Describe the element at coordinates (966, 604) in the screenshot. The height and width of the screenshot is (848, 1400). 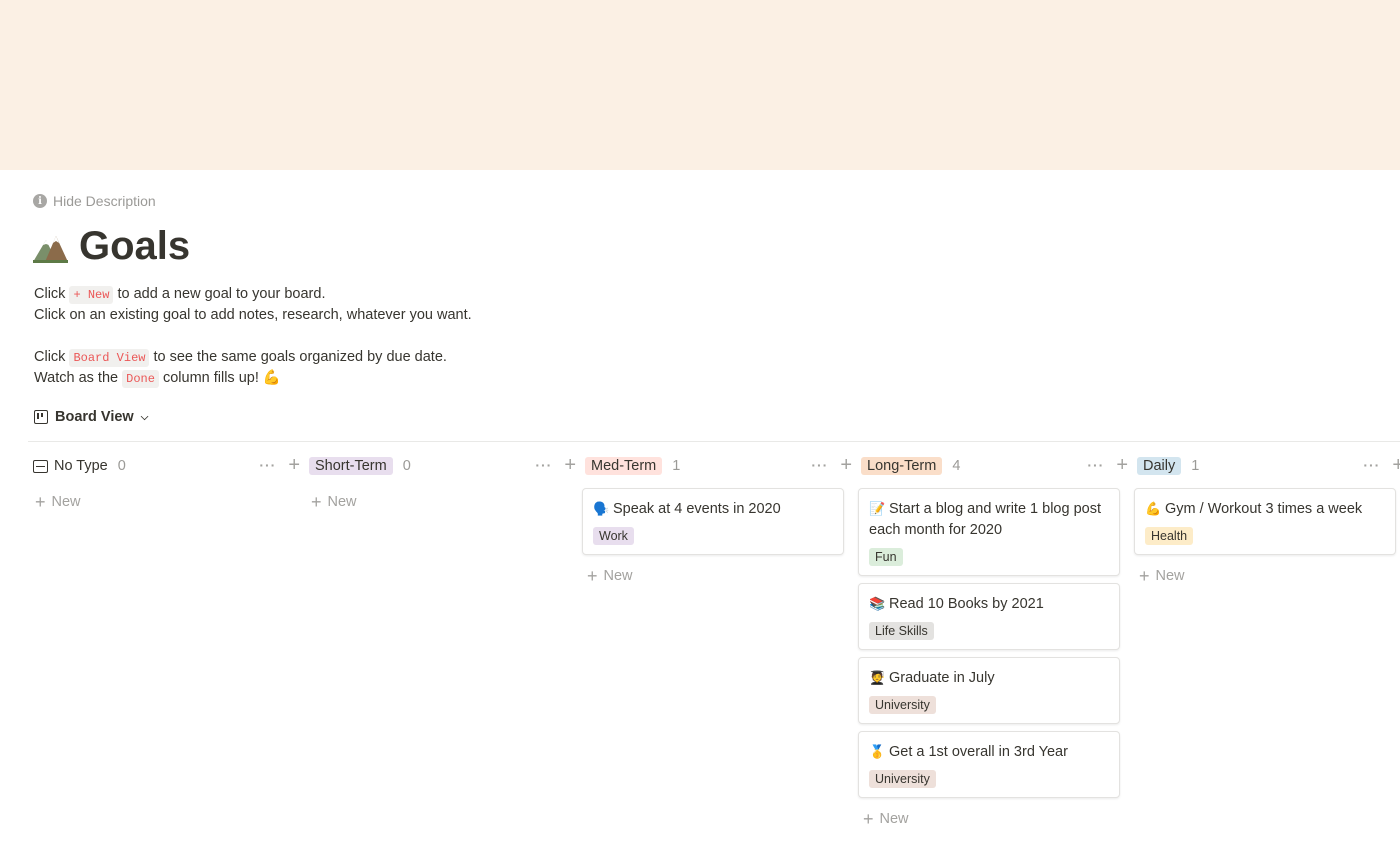
I see `card-title: Read 10 Books by 2021` at that location.